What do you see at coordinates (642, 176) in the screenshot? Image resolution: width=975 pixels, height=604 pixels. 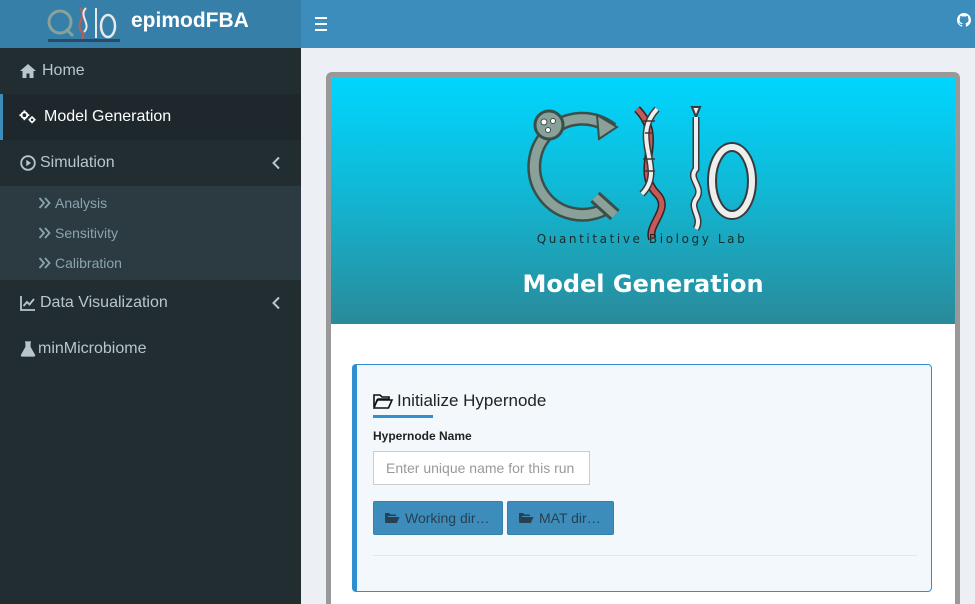 I see `qbio-logo-icon: Quantitative Biology Lab` at bounding box center [642, 176].